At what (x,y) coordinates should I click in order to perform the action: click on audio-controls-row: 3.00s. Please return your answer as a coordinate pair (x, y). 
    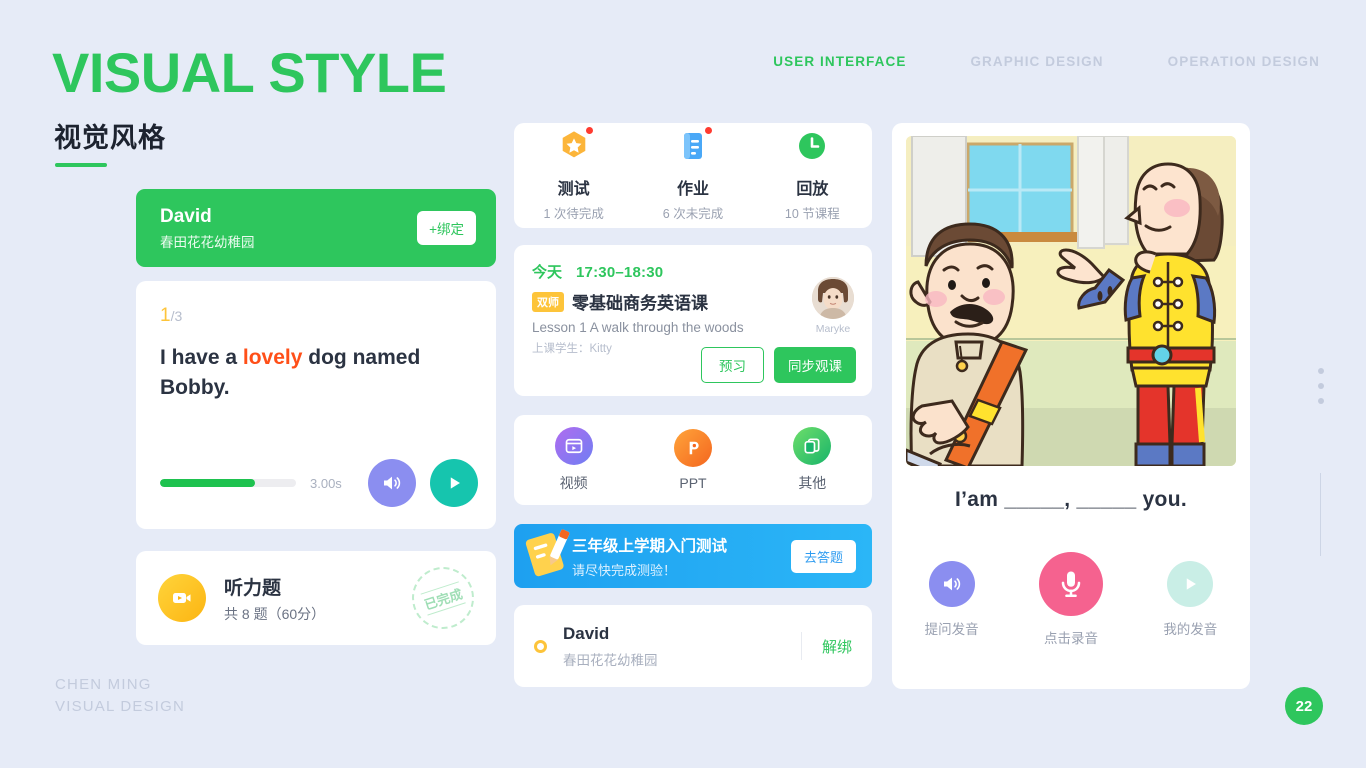
    Looking at the image, I should click on (319, 483).